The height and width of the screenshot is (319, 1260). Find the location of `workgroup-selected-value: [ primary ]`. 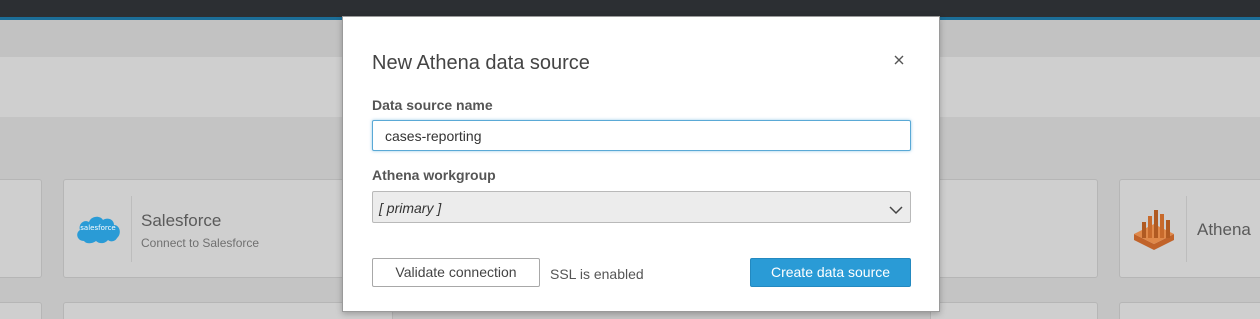

workgroup-selected-value: [ primary ] is located at coordinates (410, 208).